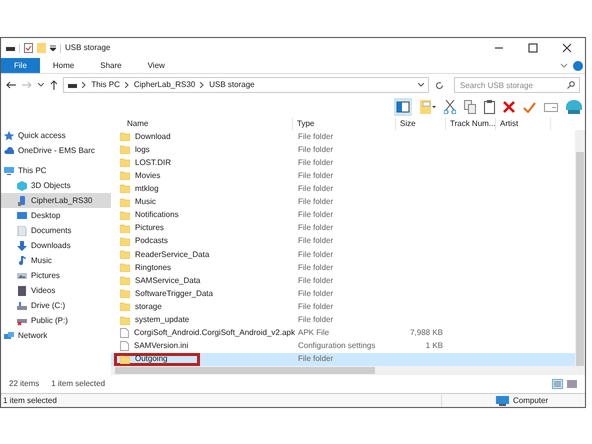  What do you see at coordinates (20, 65) in the screenshot?
I see `ribbon-tab: File` at bounding box center [20, 65].